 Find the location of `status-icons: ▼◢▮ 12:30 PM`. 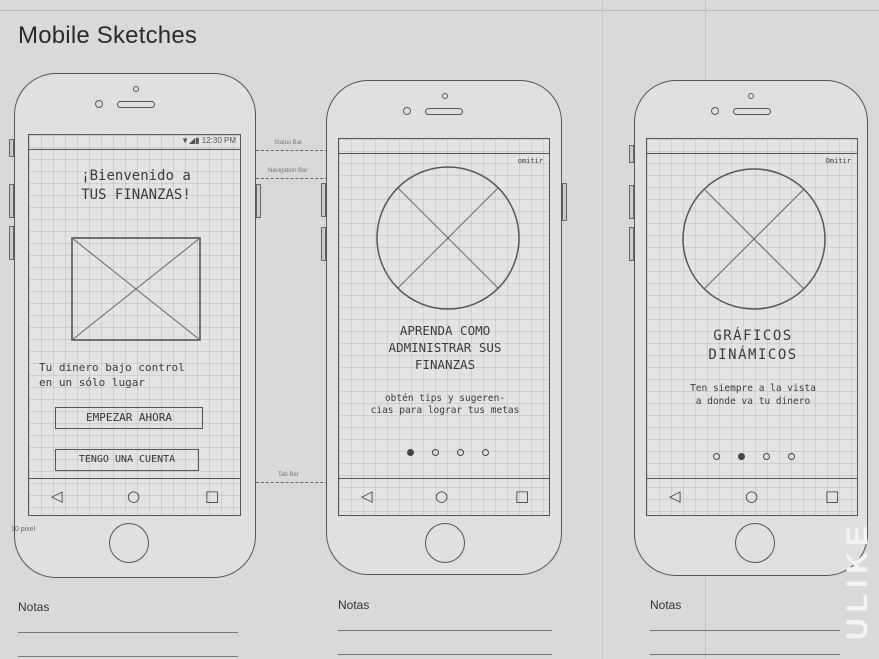

status-icons: ▼◢▮ 12:30 PM is located at coordinates (208, 140).